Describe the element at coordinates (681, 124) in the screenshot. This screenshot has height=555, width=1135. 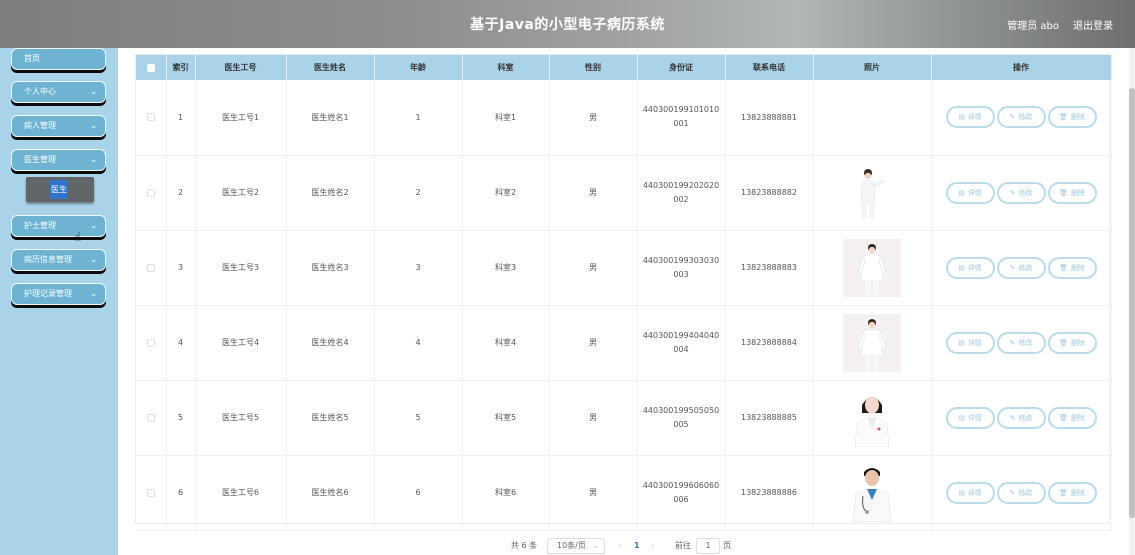
I see `id-card-line-2: 001` at that location.